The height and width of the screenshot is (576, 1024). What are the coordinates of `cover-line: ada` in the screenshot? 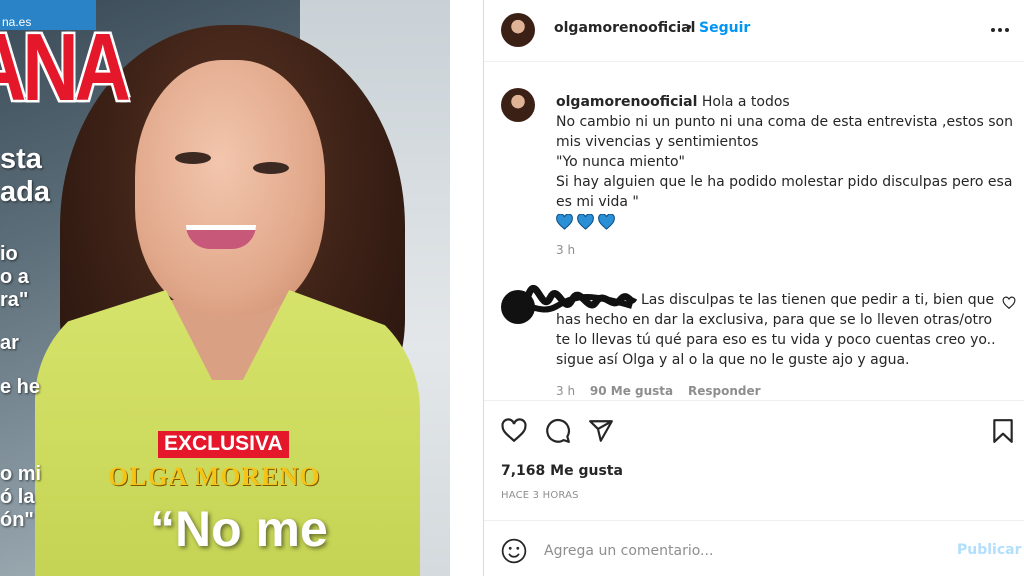 It's located at (25, 192).